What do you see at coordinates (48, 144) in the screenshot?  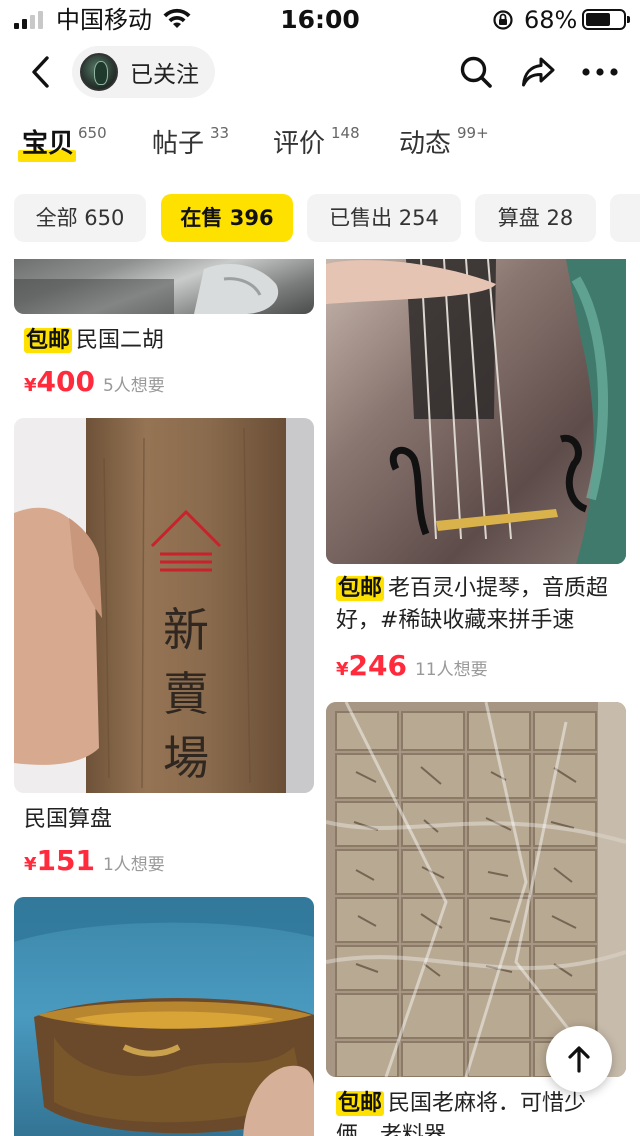 I see `tab-label: 宝贝` at bounding box center [48, 144].